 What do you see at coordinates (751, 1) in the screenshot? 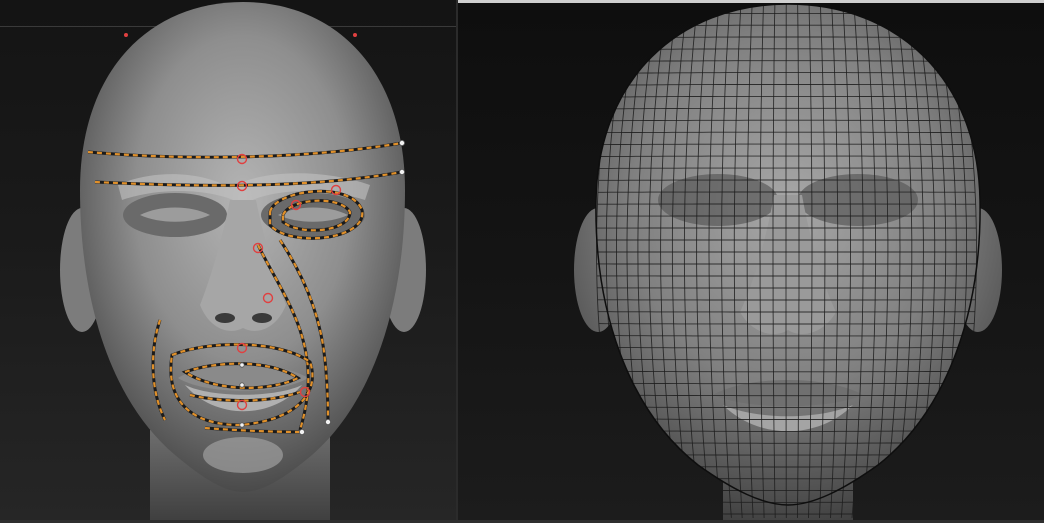
I see `viewport-top-bar` at bounding box center [751, 1].